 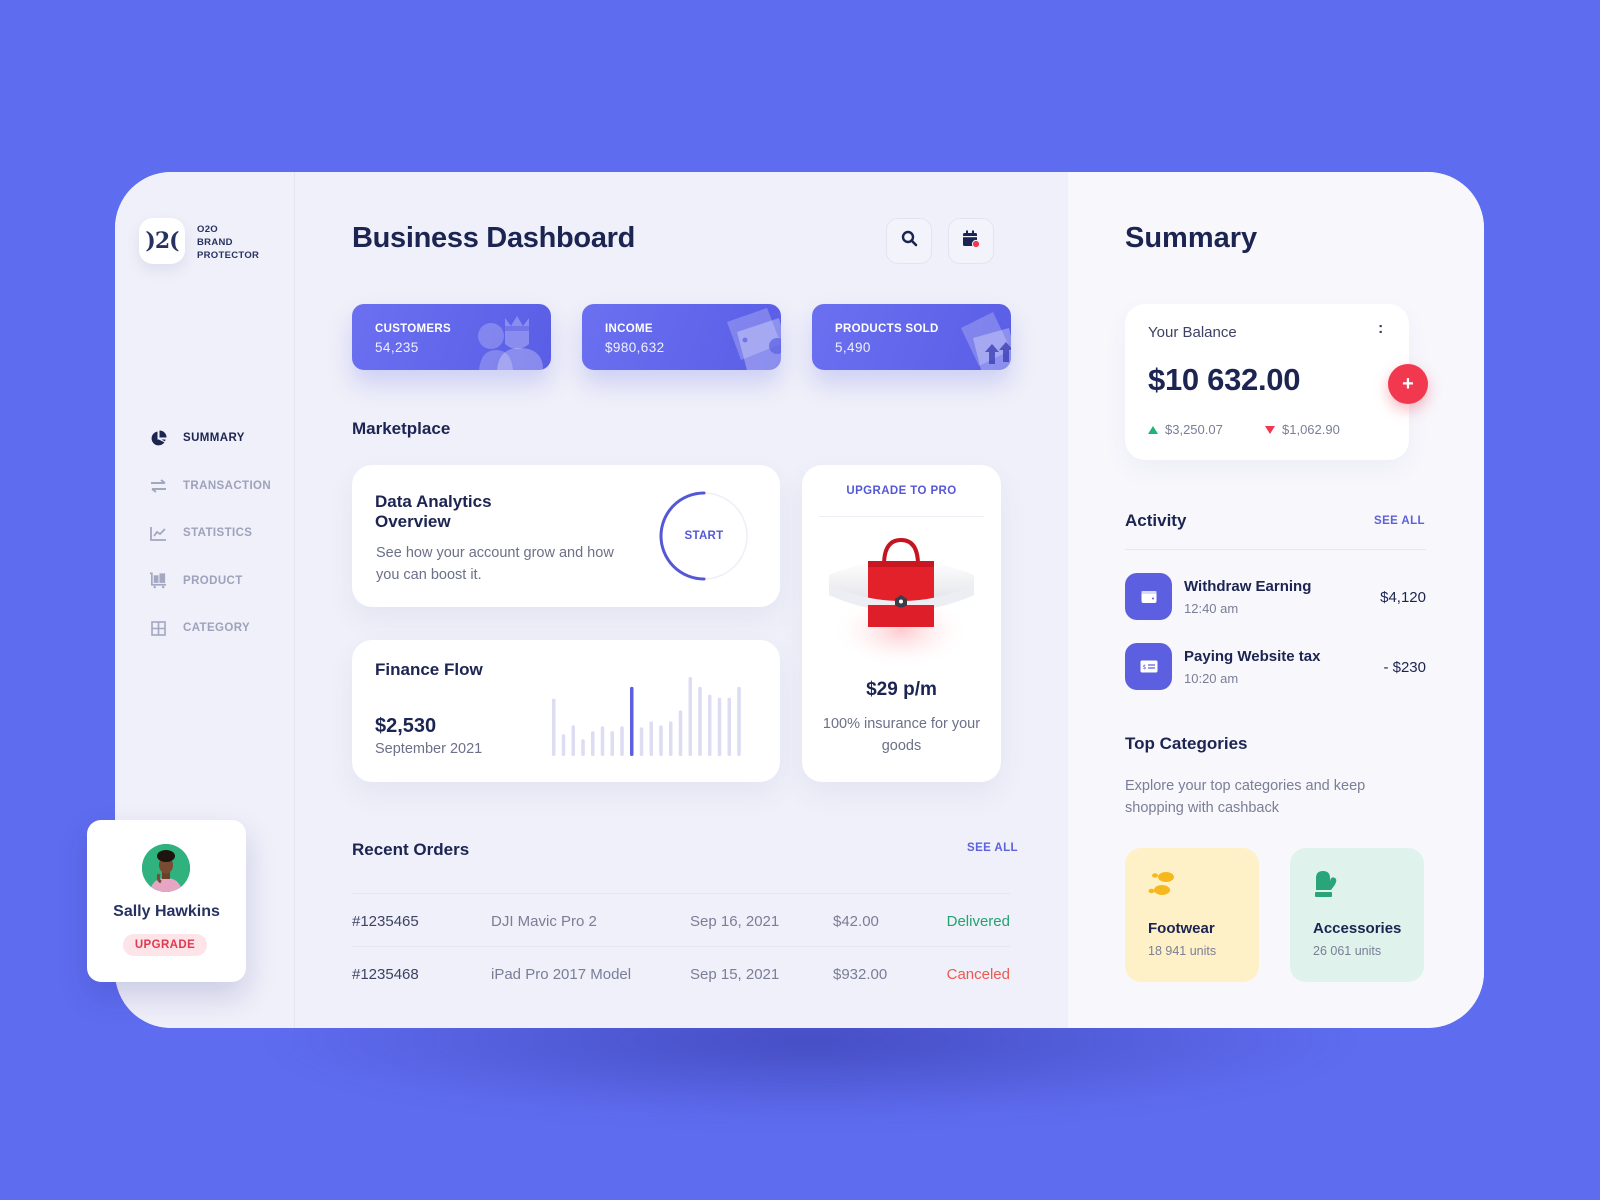 What do you see at coordinates (397, 347) in the screenshot?
I see `stat-value: 54,235` at bounding box center [397, 347].